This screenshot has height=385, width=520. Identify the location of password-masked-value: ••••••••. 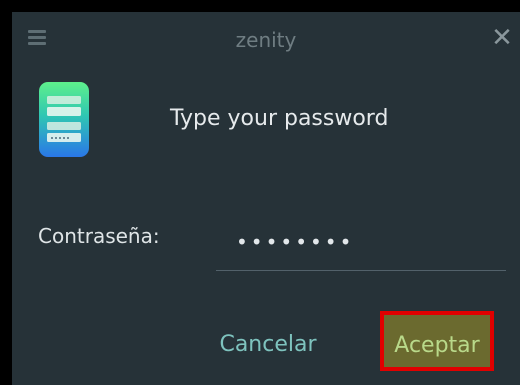
(295, 242).